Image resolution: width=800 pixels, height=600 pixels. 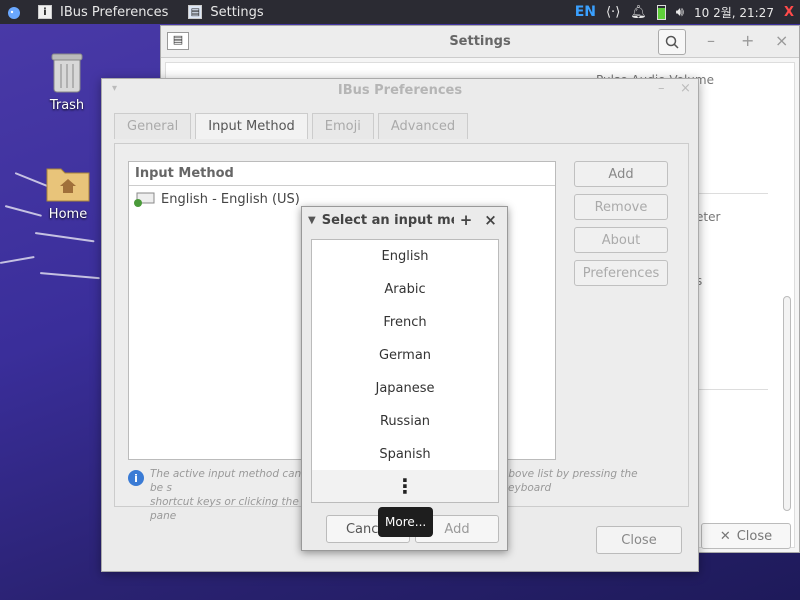 What do you see at coordinates (405, 256) in the screenshot?
I see `language-option-english: English` at bounding box center [405, 256].